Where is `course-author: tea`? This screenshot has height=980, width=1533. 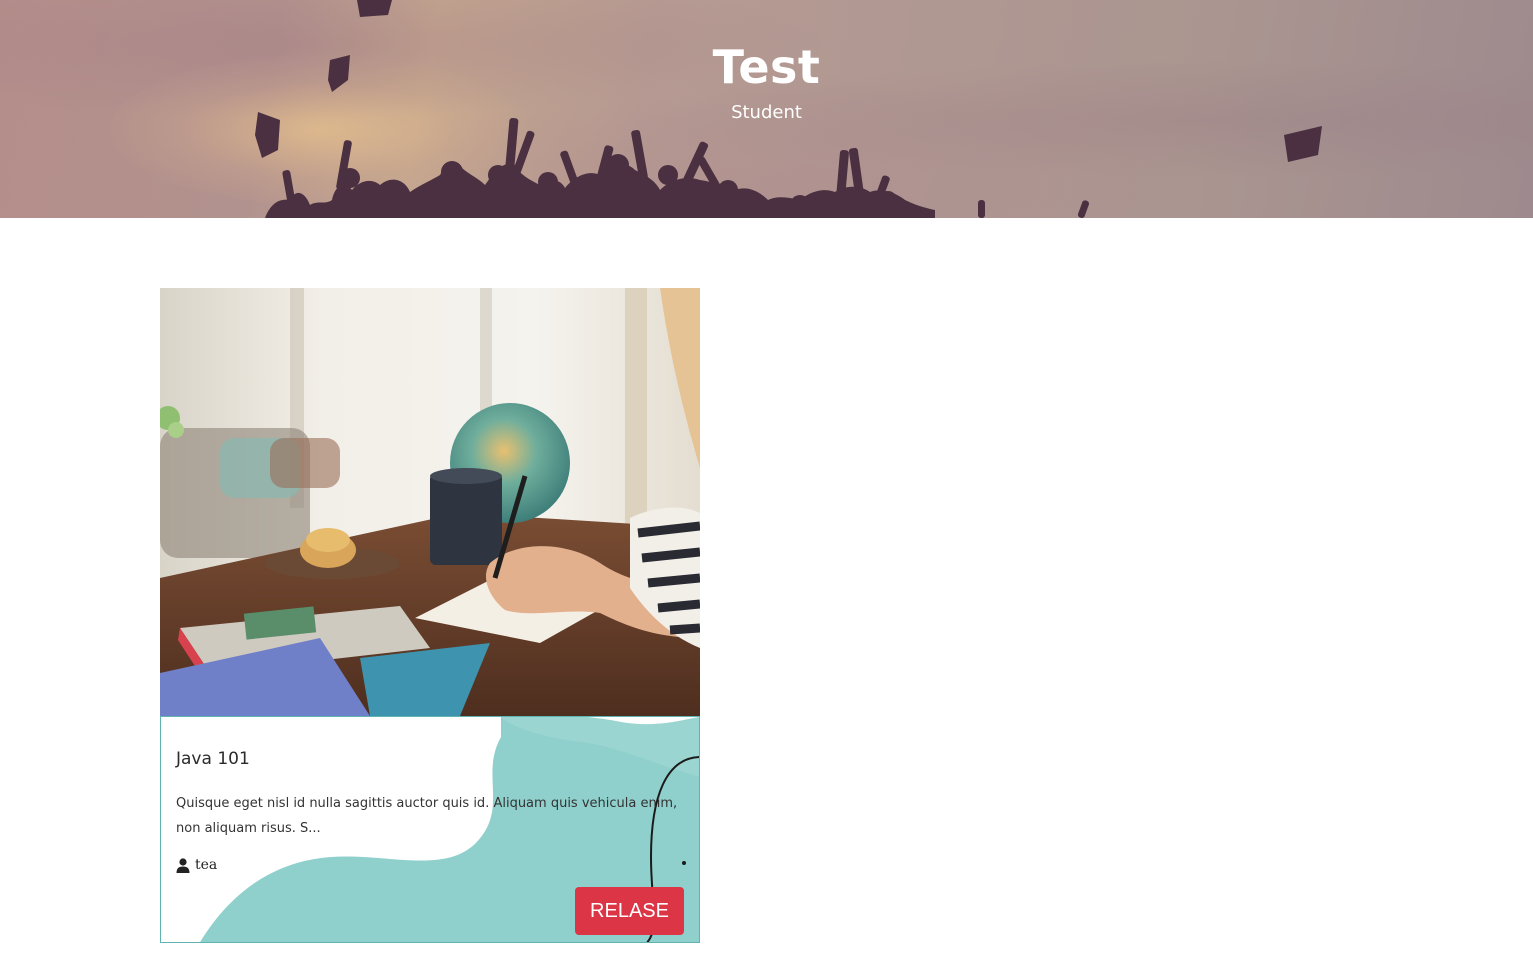
course-author: tea is located at coordinates (196, 865).